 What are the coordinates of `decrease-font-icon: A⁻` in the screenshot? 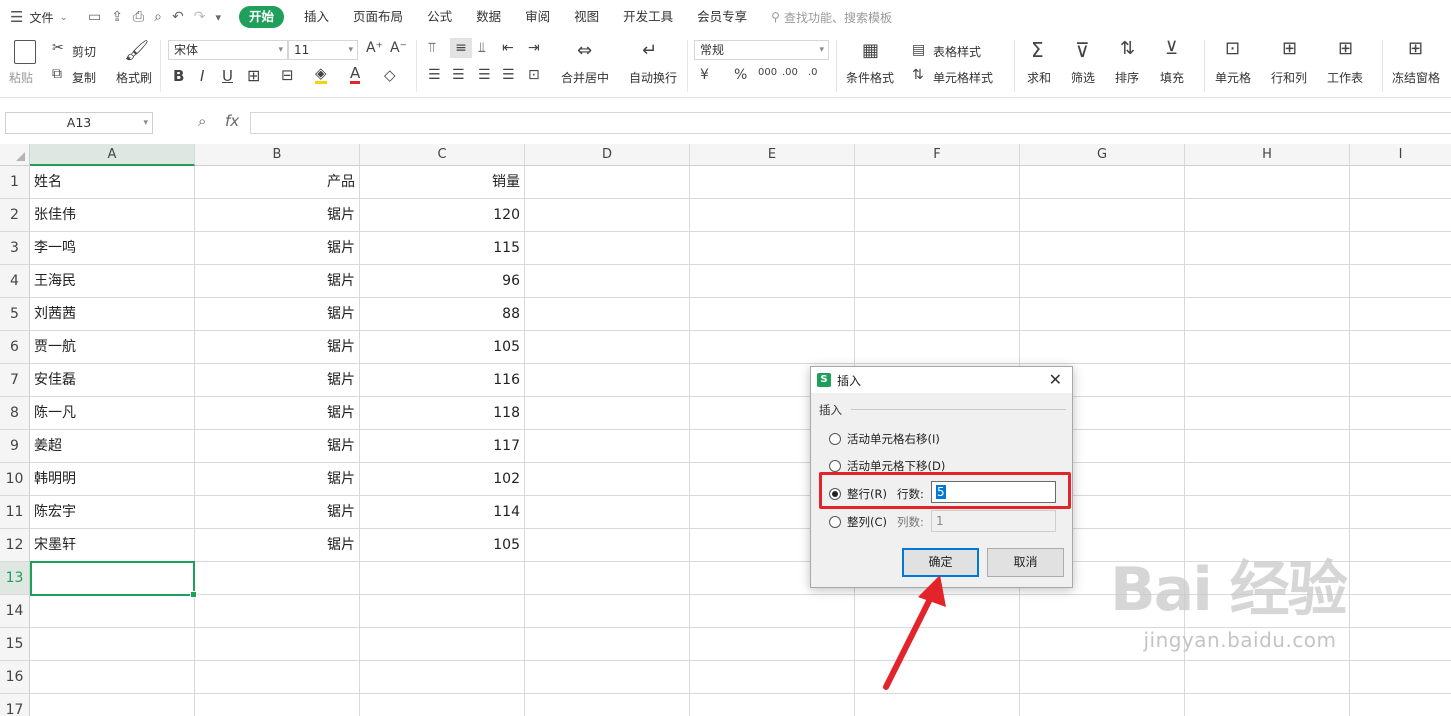 It's located at (398, 48).